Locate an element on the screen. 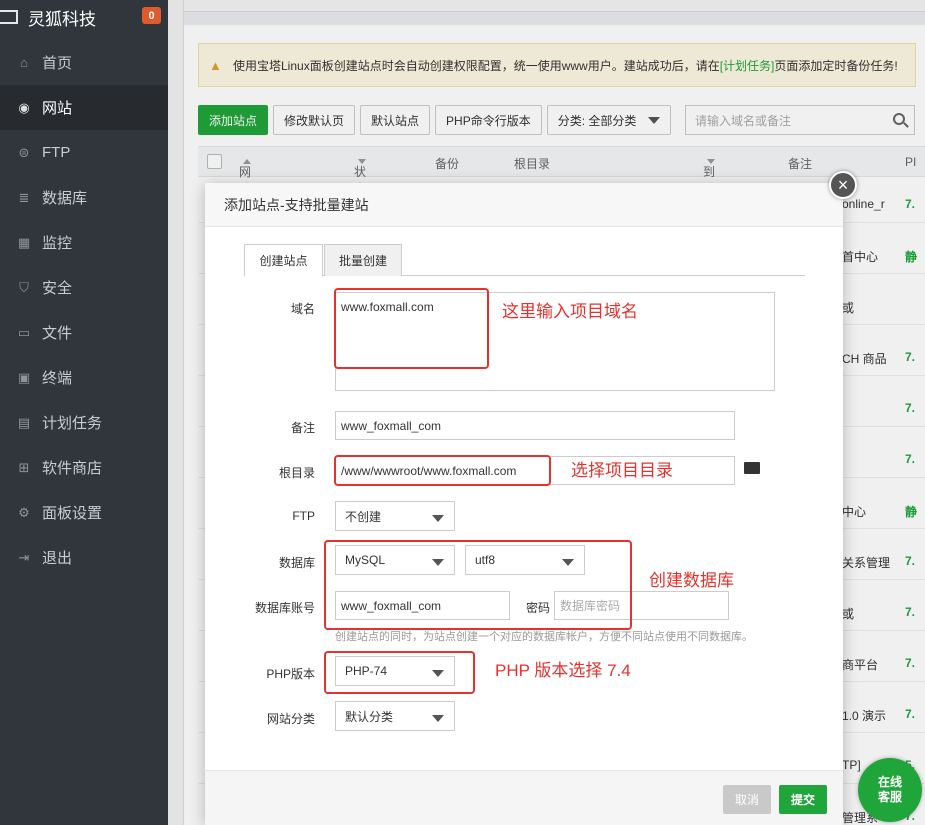 This screenshot has width=925, height=825. db-account-label: 数据库账号 is located at coordinates (284, 608).